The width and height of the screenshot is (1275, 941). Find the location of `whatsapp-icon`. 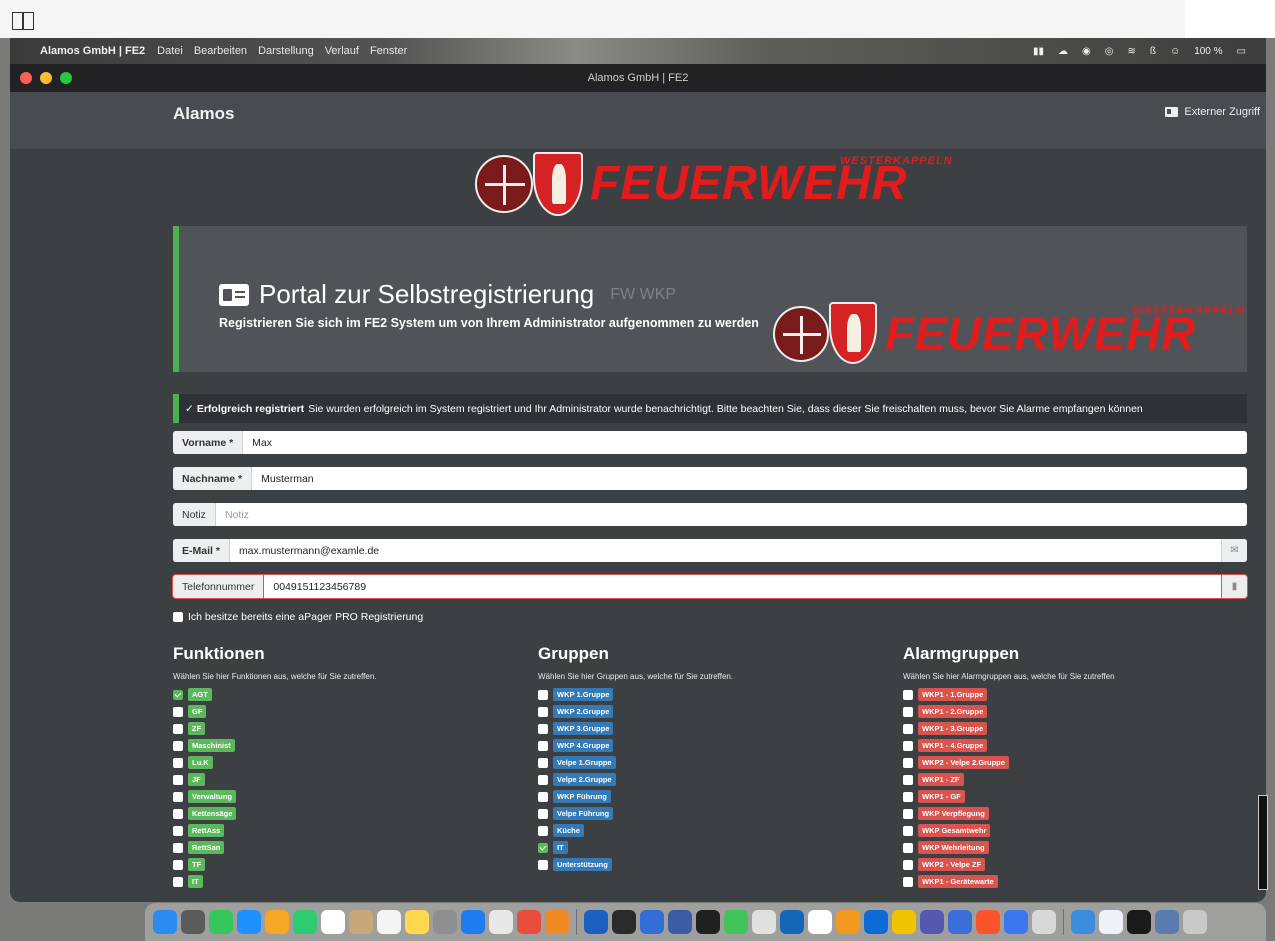

whatsapp-icon is located at coordinates (736, 922).